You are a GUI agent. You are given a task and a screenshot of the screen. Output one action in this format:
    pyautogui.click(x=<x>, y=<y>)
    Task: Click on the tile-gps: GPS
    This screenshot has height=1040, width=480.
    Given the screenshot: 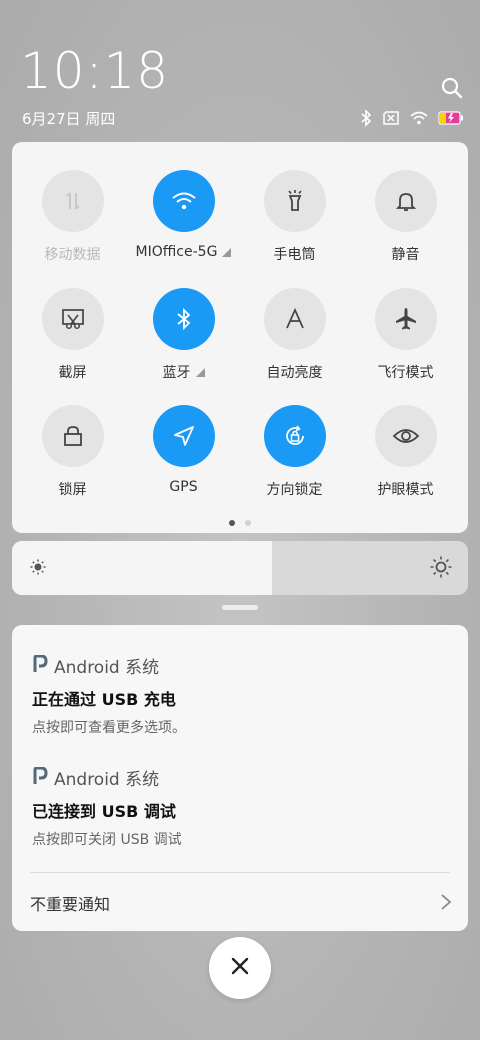 What is the action you would take?
    pyautogui.click(x=183, y=450)
    